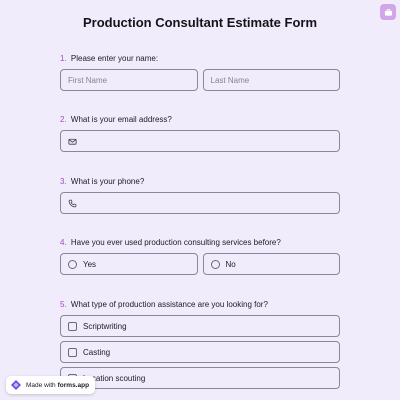 The width and height of the screenshot is (400, 400). Describe the element at coordinates (107, 181) in the screenshot. I see `question-text: What is your phone?` at that location.